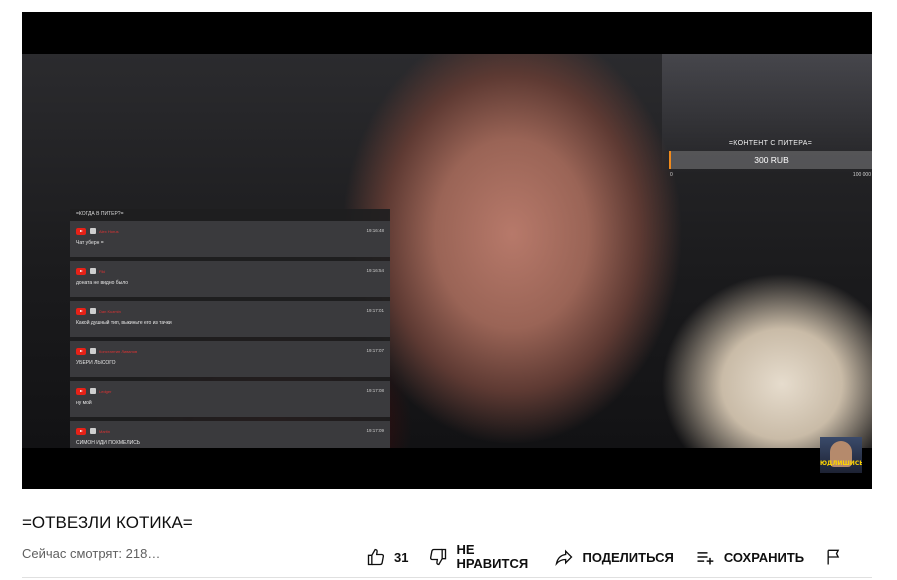 This screenshot has width=897, height=580. I want to click on action-bar: 31 НЕ НРАВИТСЯ ПОДЕЛИТЬСЯ СОХРАНИТЬ, so click(619, 557).